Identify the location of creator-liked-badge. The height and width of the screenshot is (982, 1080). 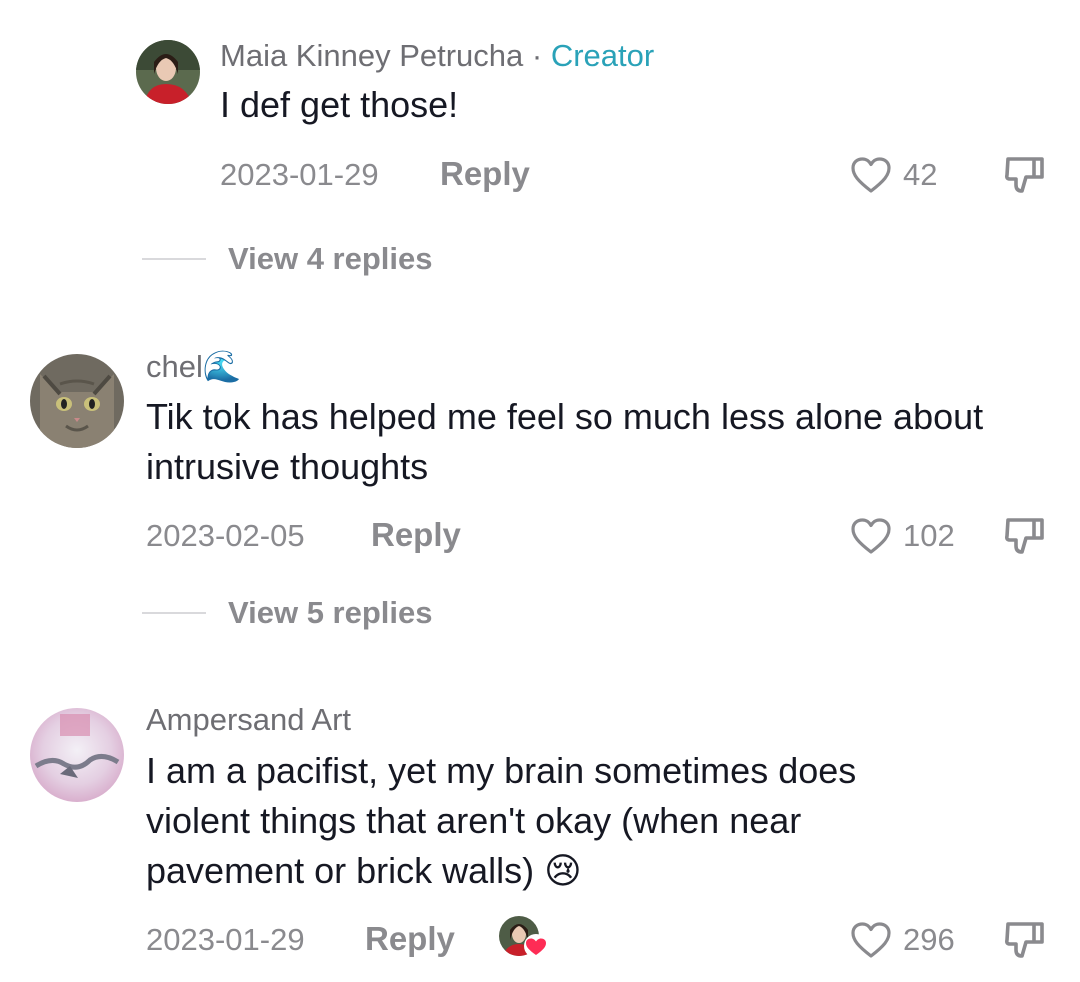
(524, 940).